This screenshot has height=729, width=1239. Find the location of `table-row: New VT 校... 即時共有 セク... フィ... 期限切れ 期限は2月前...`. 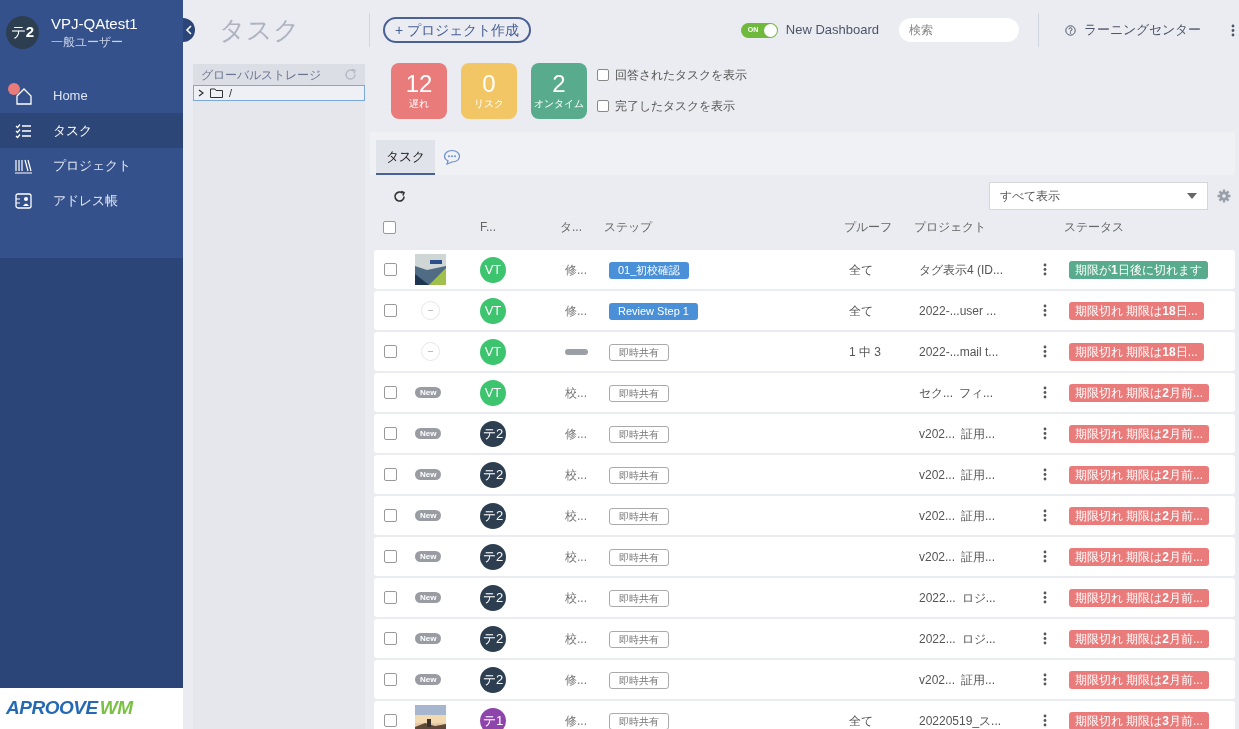

table-row: New VT 校... 即時共有 セク... フィ... 期限切れ 期限は2月前... is located at coordinates (804, 392).